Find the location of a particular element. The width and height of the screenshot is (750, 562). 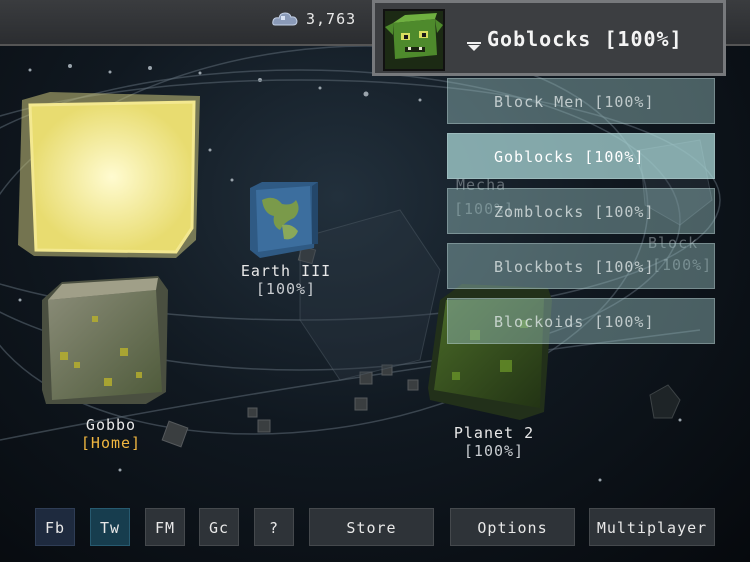

planet2-label: Planet 2 [100%] is located at coordinates (494, 442).